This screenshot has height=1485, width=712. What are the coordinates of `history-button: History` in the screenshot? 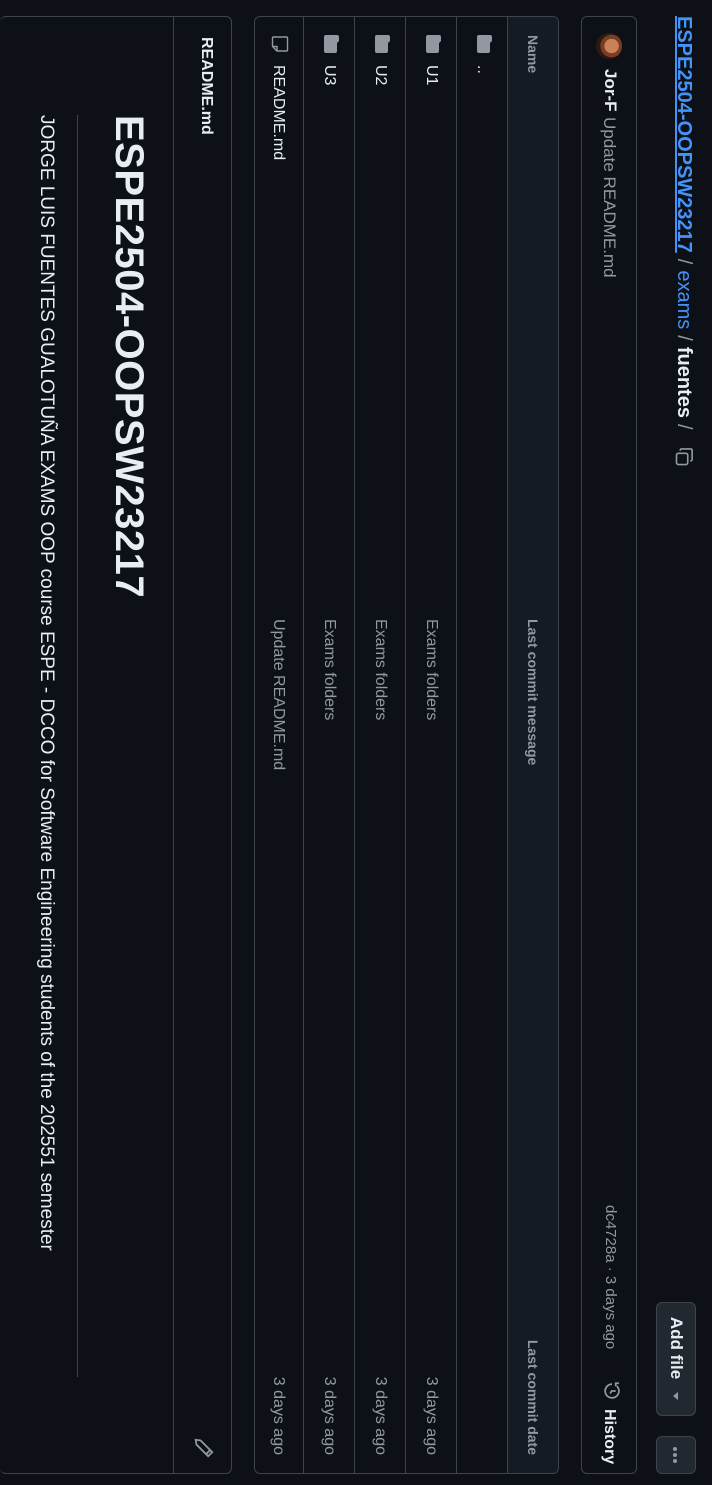 It's located at (609, 1422).